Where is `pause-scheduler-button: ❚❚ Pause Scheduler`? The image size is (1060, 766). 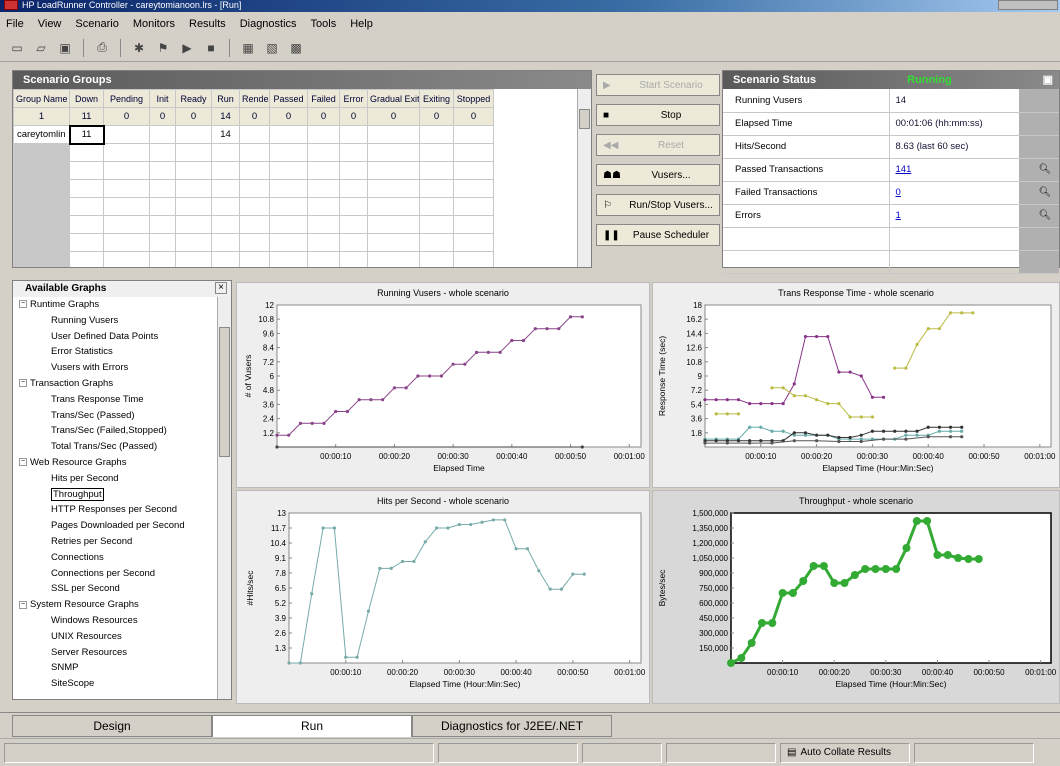 pause-scheduler-button: ❚❚ Pause Scheduler is located at coordinates (658, 235).